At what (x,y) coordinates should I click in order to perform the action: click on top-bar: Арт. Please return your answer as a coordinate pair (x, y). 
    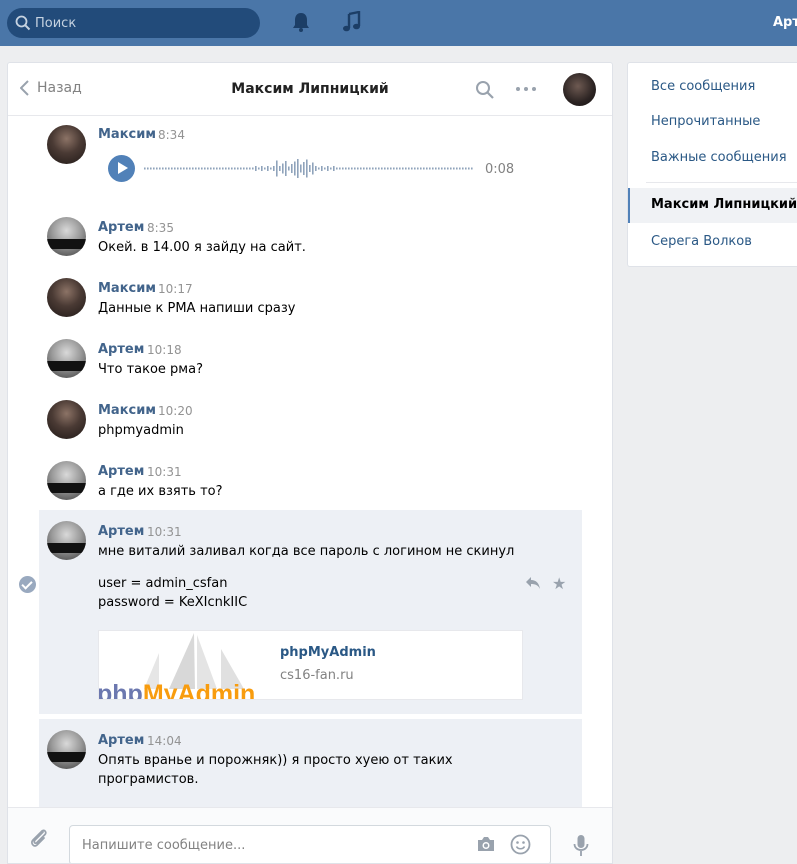
    Looking at the image, I should click on (398, 23).